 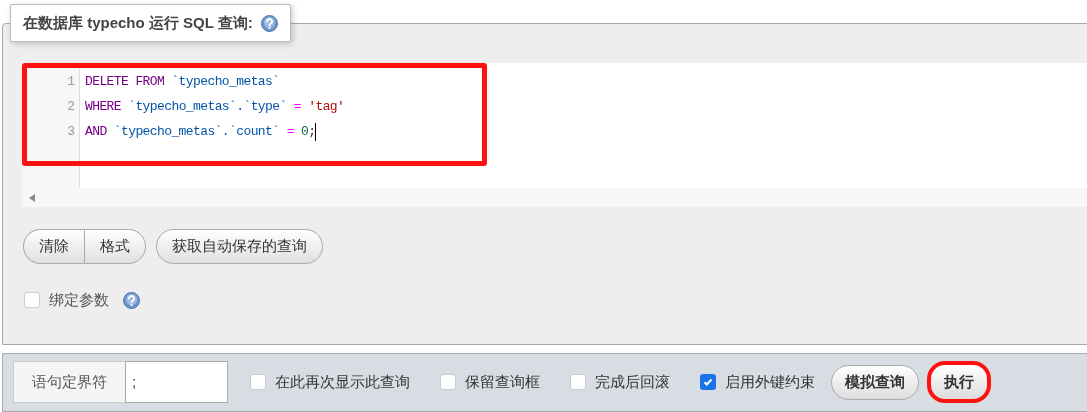 What do you see at coordinates (138, 22) in the screenshot?
I see `legend-title: 在数据库 typecho 运行 SQL 查询:` at bounding box center [138, 22].